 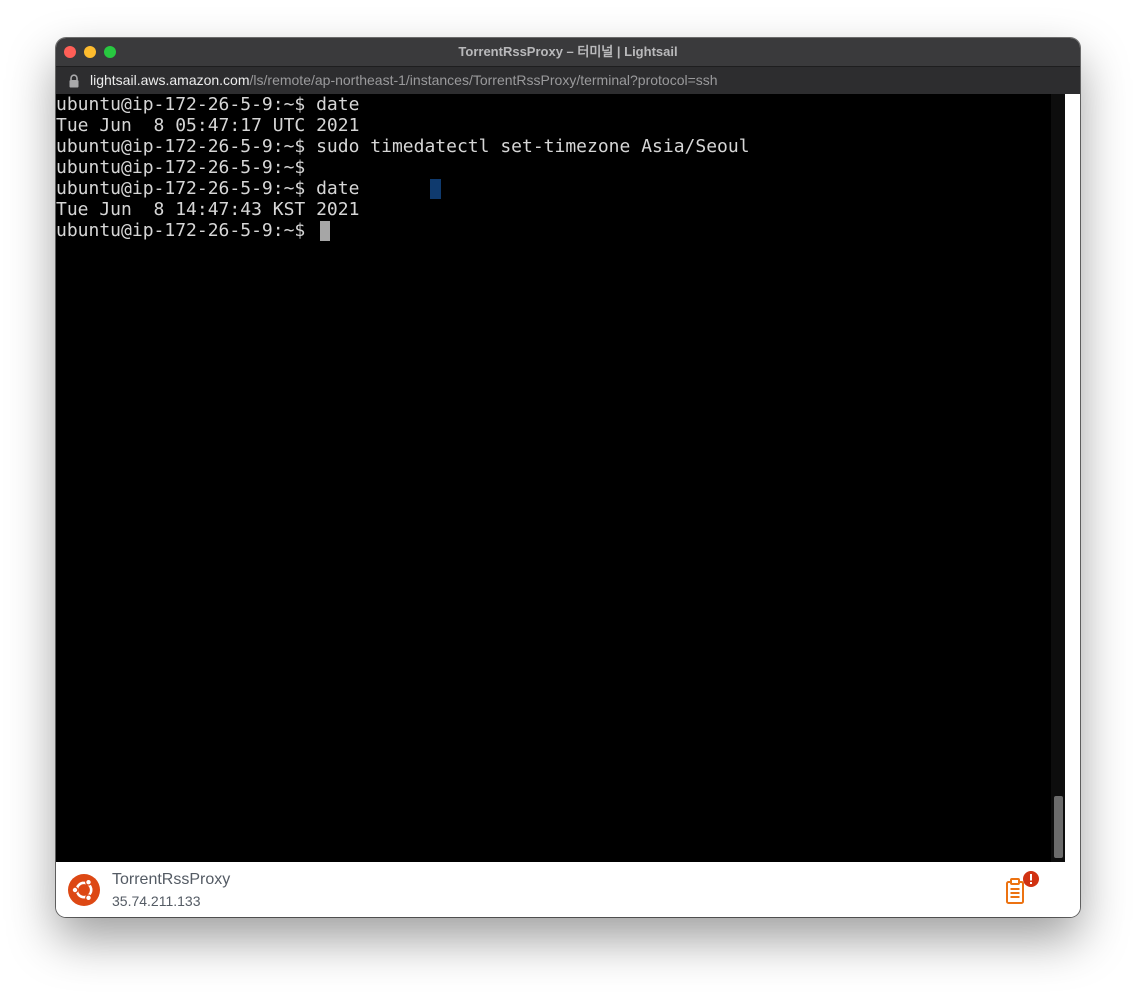 I want to click on terminal-line: Tue Jun 8 05:47:17 UTC 2021, so click(x=208, y=125).